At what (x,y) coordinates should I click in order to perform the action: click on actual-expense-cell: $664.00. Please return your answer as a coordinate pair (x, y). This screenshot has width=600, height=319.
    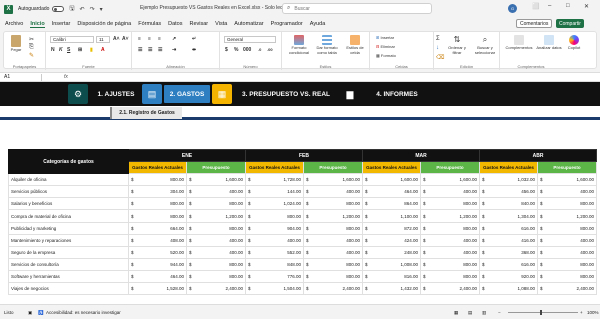
    Looking at the image, I should click on (157, 228).